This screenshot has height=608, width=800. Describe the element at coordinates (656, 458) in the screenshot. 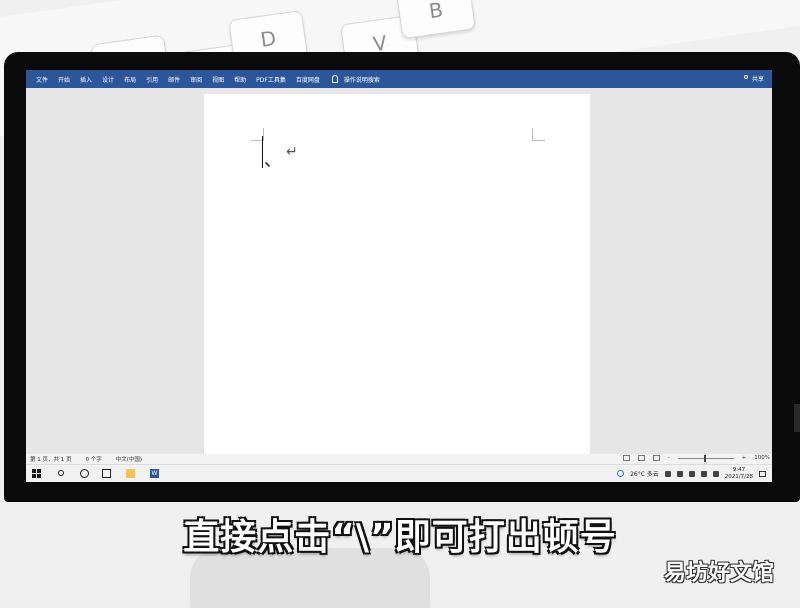

I see `web-layout-icon` at that location.